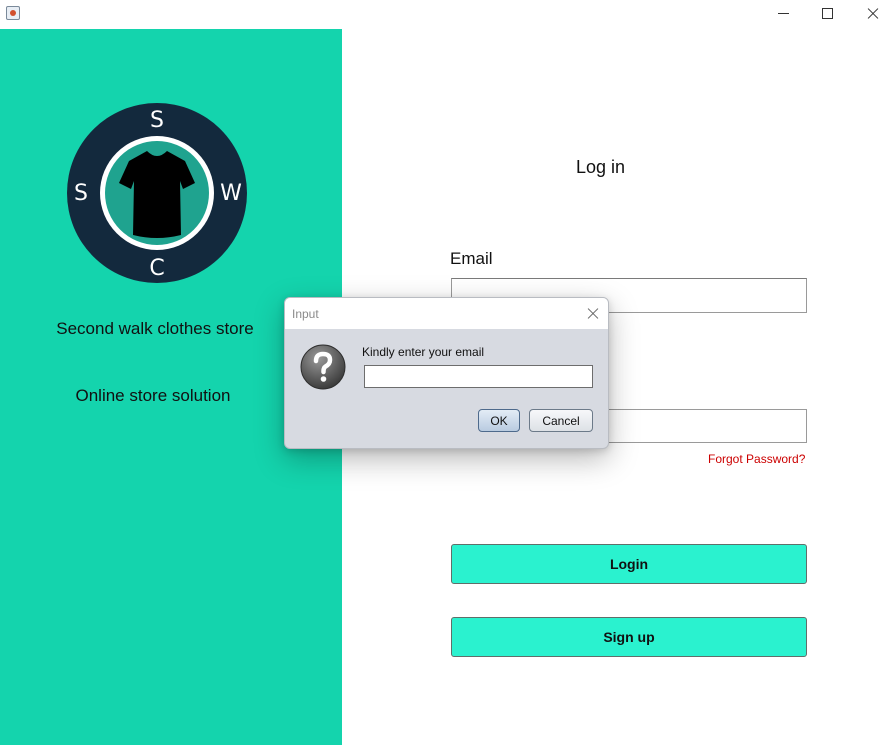 This screenshot has height=745, width=896. What do you see at coordinates (499, 420) in the screenshot?
I see `ok-button: OK` at bounding box center [499, 420].